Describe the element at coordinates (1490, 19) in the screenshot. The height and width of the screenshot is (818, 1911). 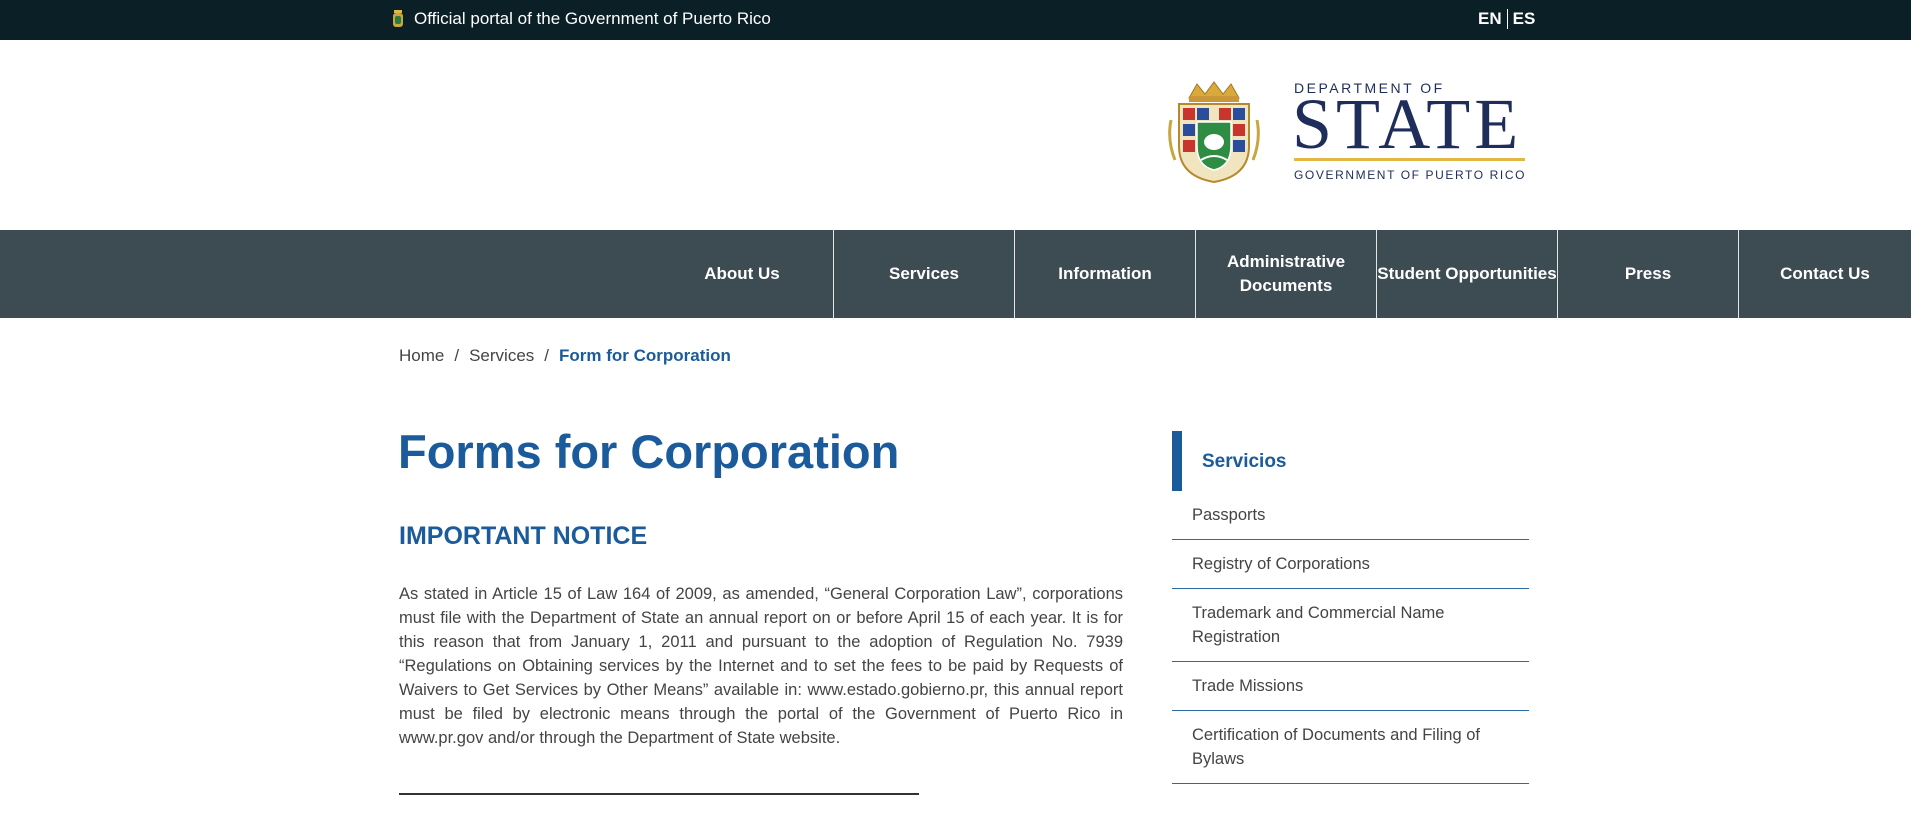
I see `lang-en-link: EN` at that location.